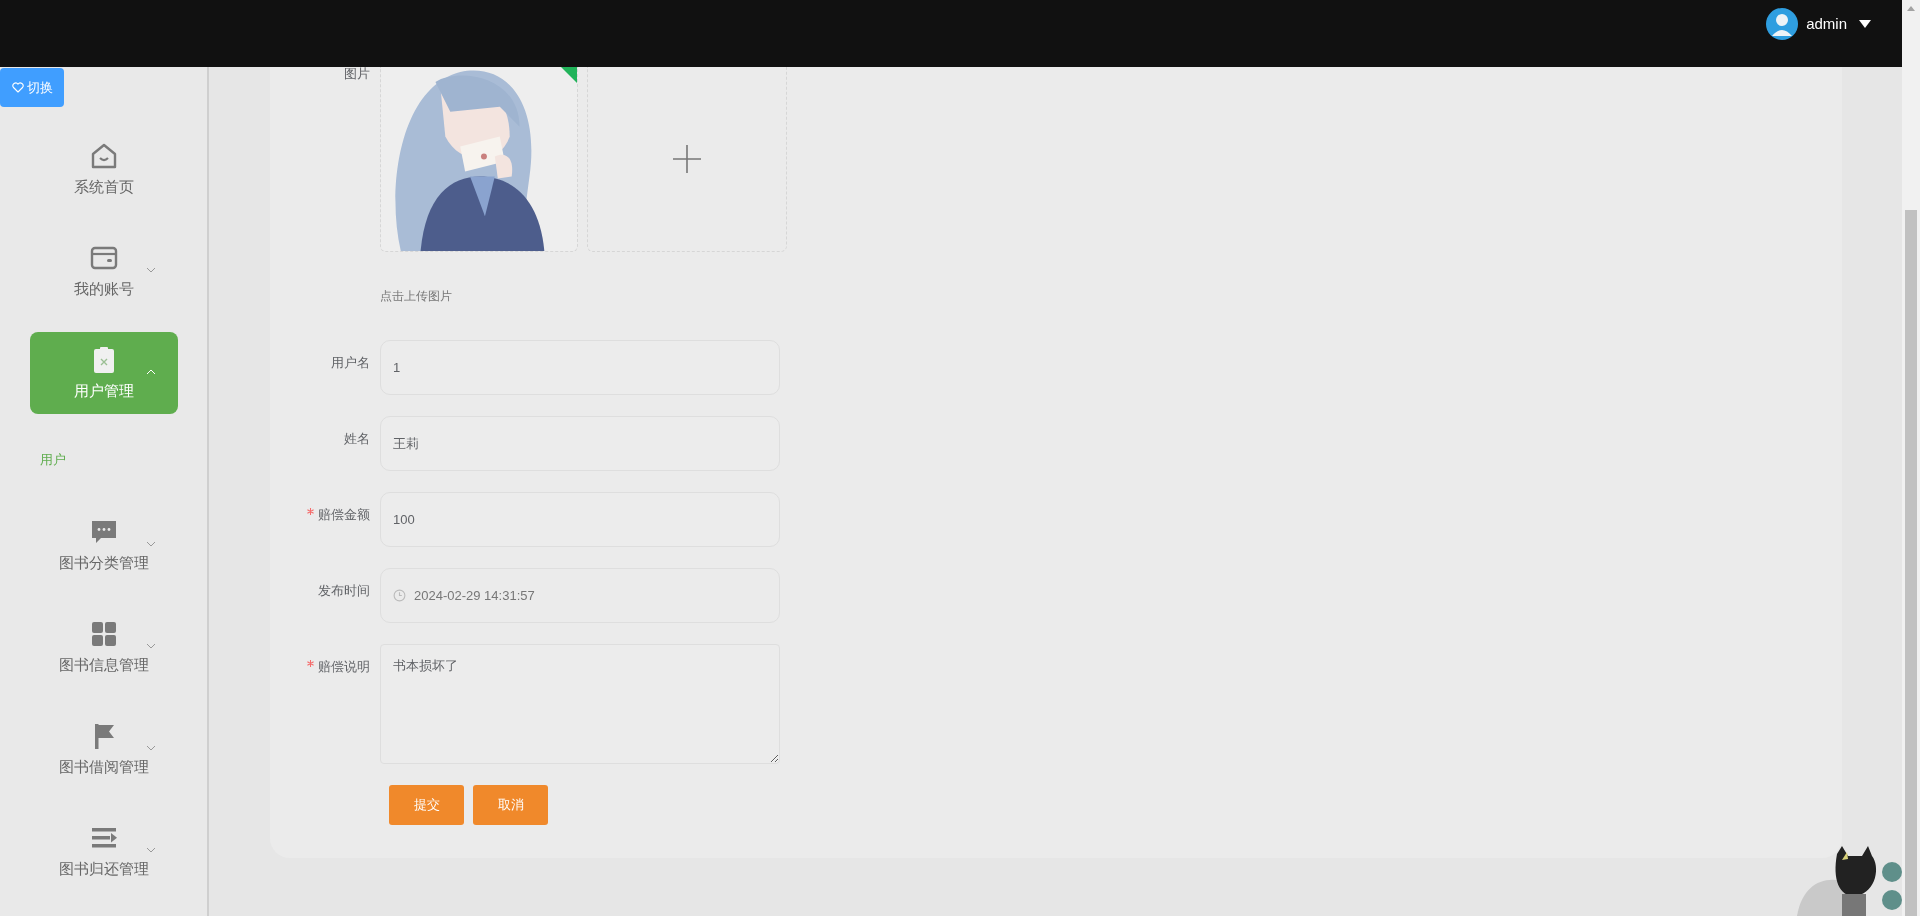  I want to click on menu-label: 我的账号, so click(103, 289).